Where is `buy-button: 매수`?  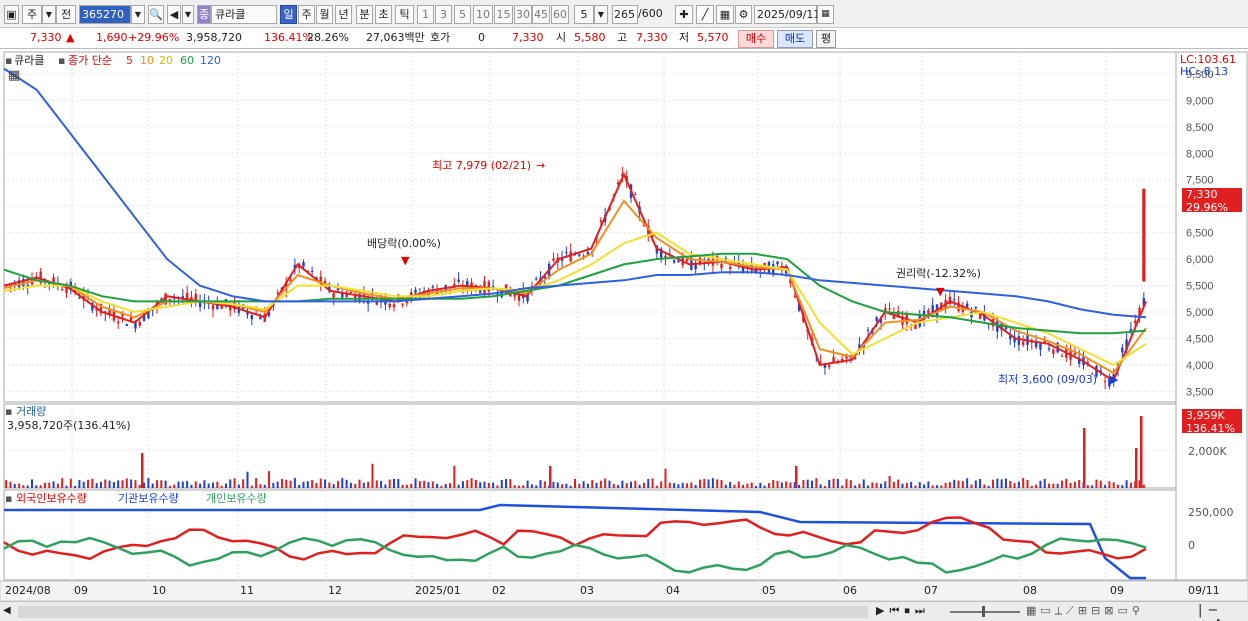
buy-button: 매수 is located at coordinates (756, 39).